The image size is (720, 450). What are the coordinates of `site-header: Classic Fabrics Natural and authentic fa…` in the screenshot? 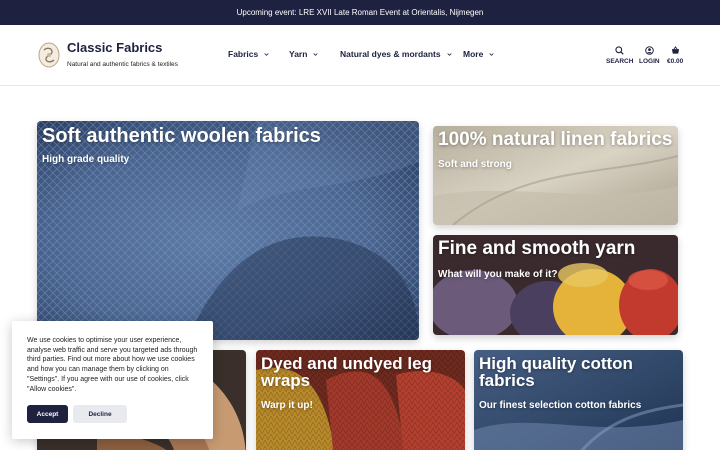 It's located at (360, 55).